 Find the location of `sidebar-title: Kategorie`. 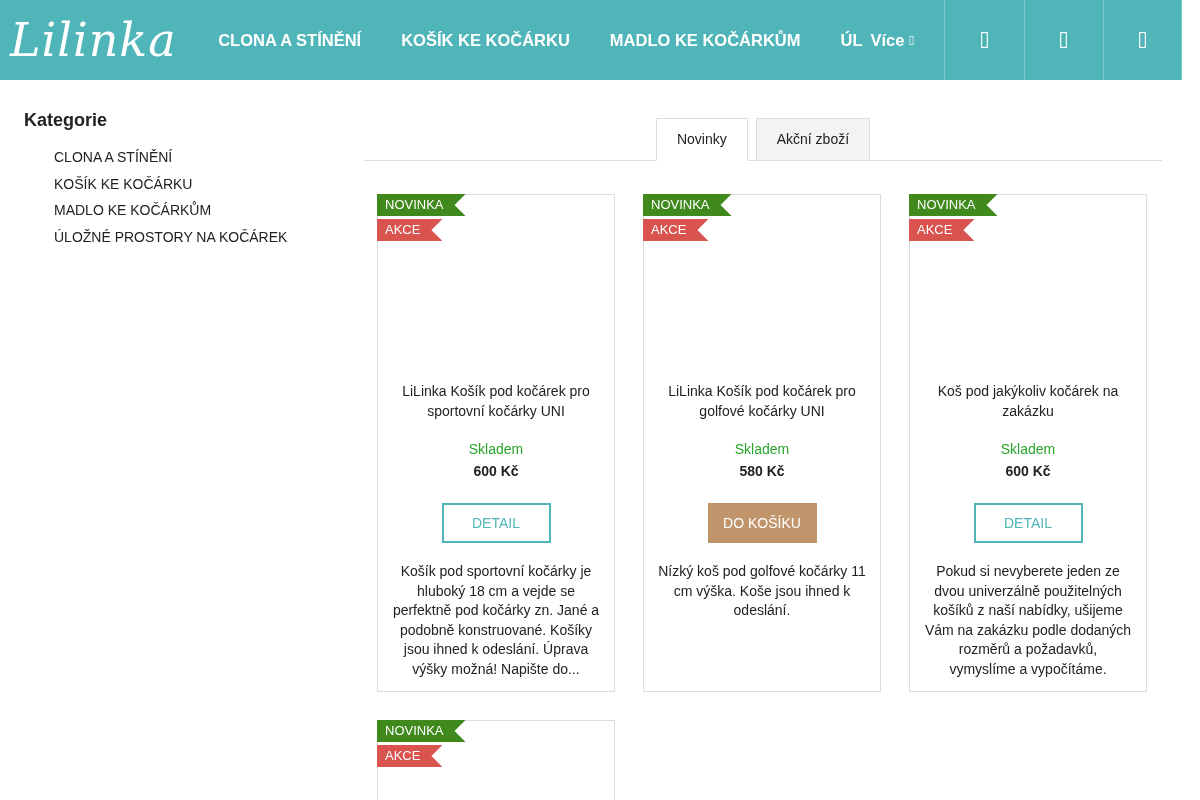

sidebar-title: Kategorie is located at coordinates (66, 120).